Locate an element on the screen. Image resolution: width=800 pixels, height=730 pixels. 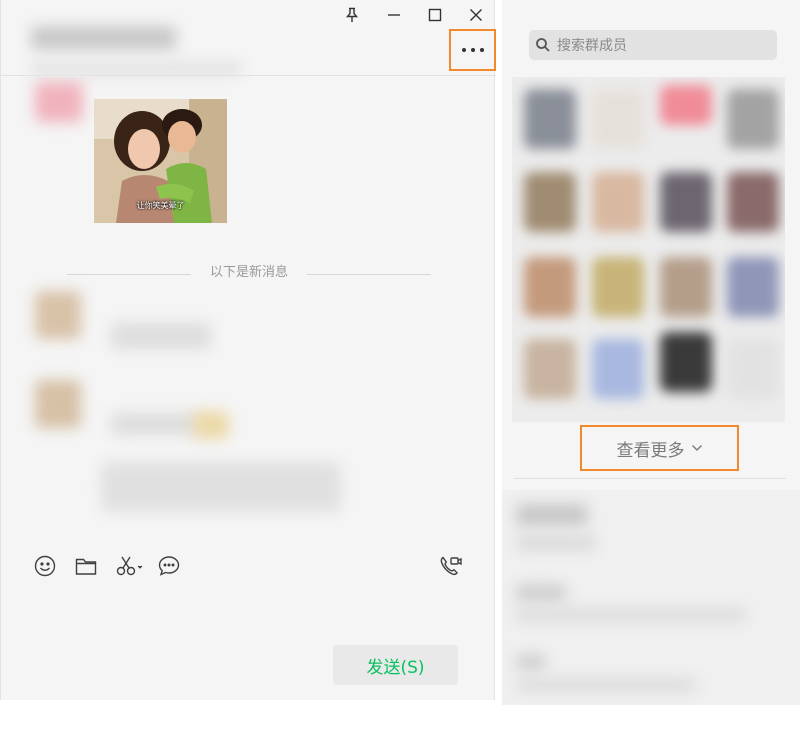
close-icon is located at coordinates (476, 15).